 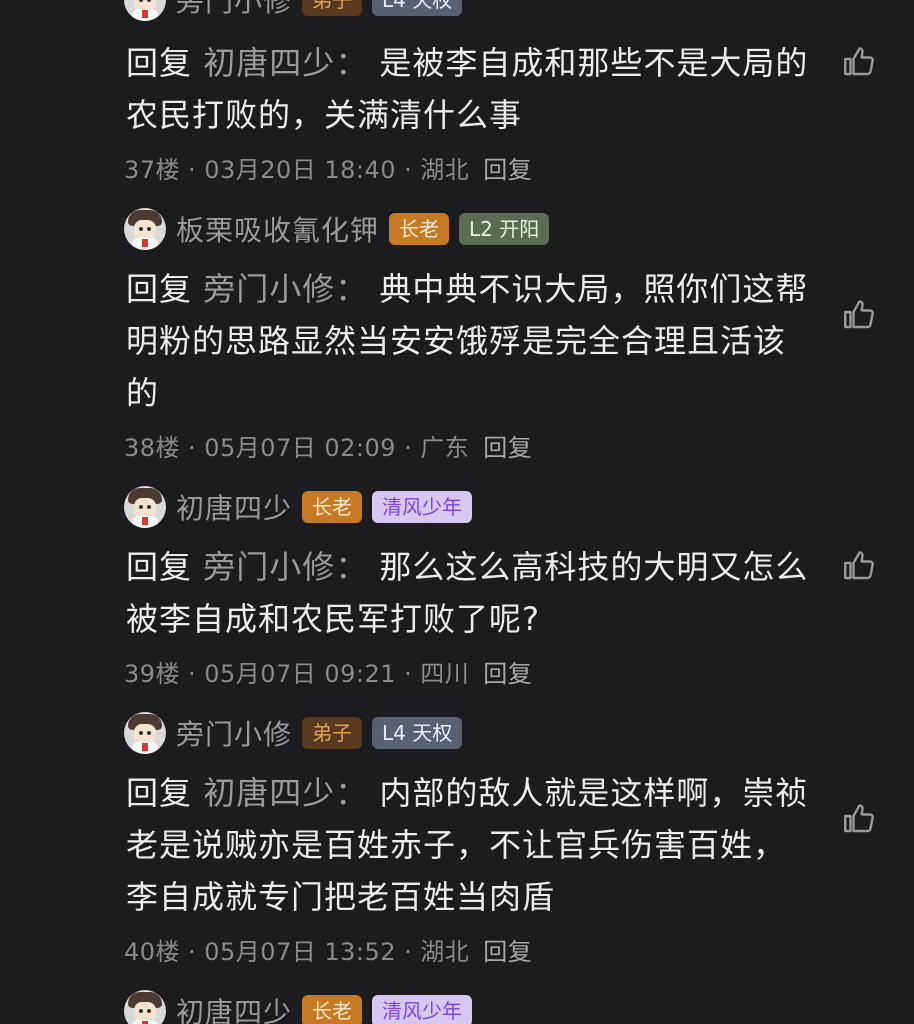 I want to click on level-badge: L2 开阳, so click(x=504, y=229).